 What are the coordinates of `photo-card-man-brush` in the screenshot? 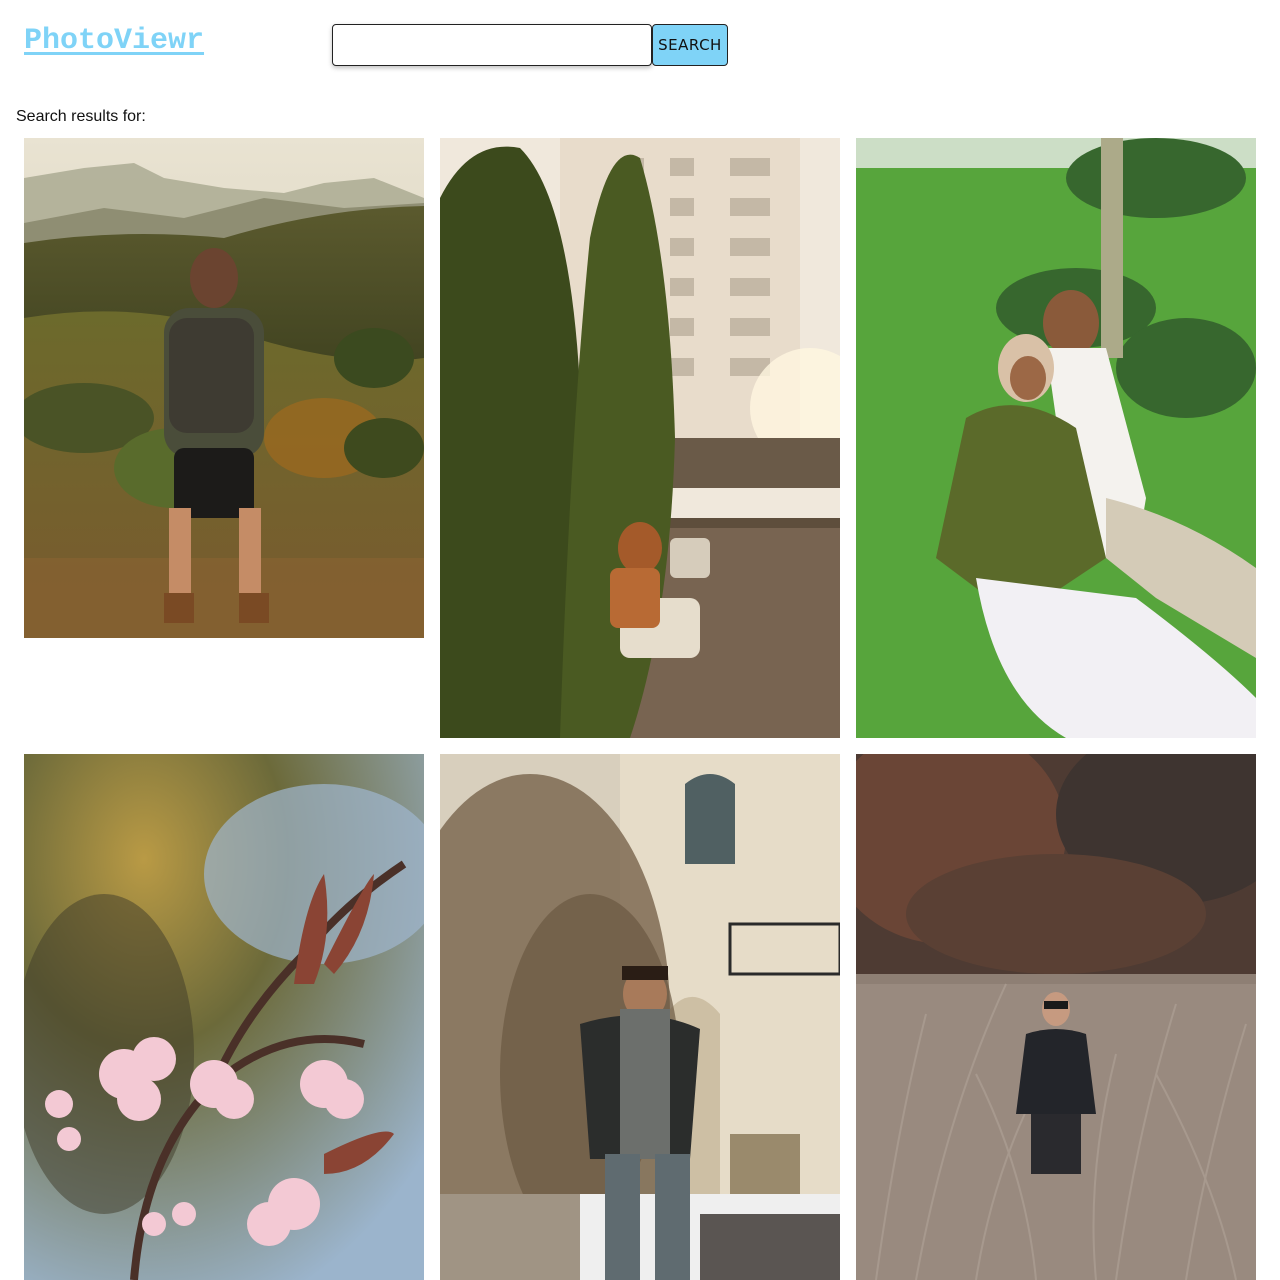 It's located at (1056, 1017).